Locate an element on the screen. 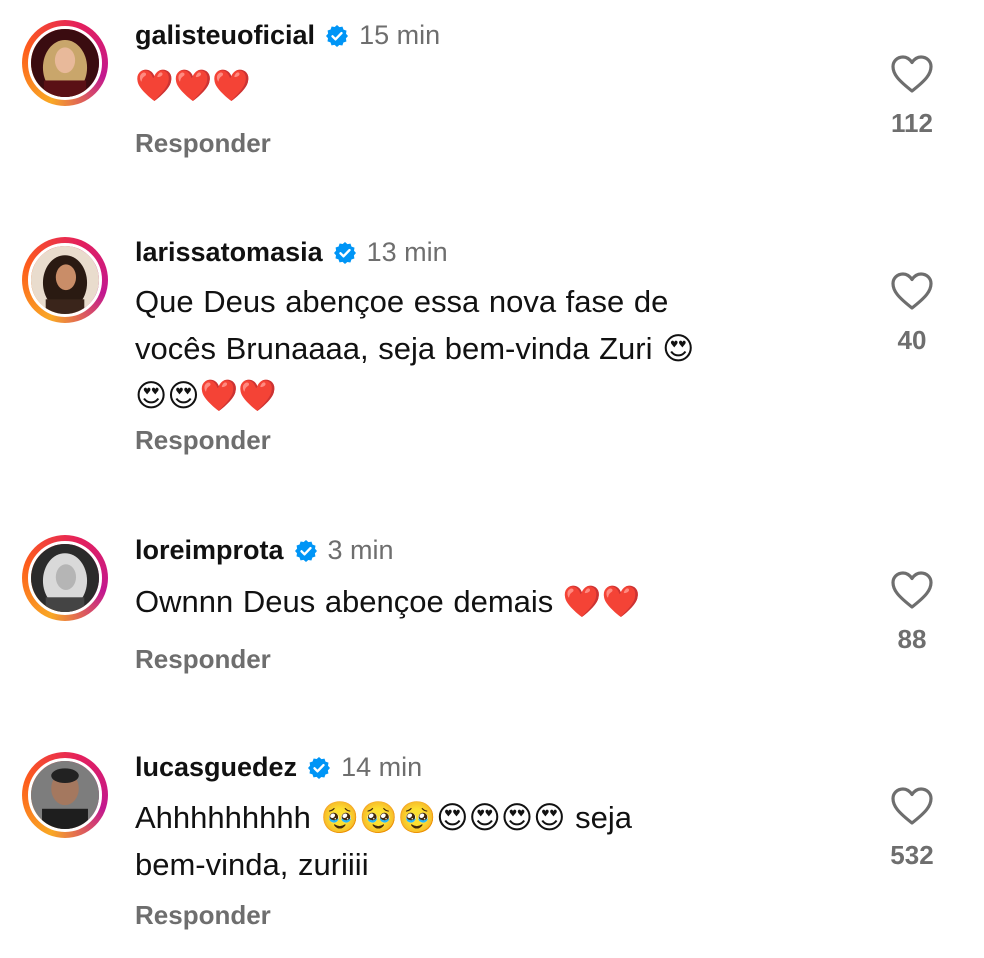 This screenshot has width=984, height=958. comment-time: 14 min is located at coordinates (382, 767).